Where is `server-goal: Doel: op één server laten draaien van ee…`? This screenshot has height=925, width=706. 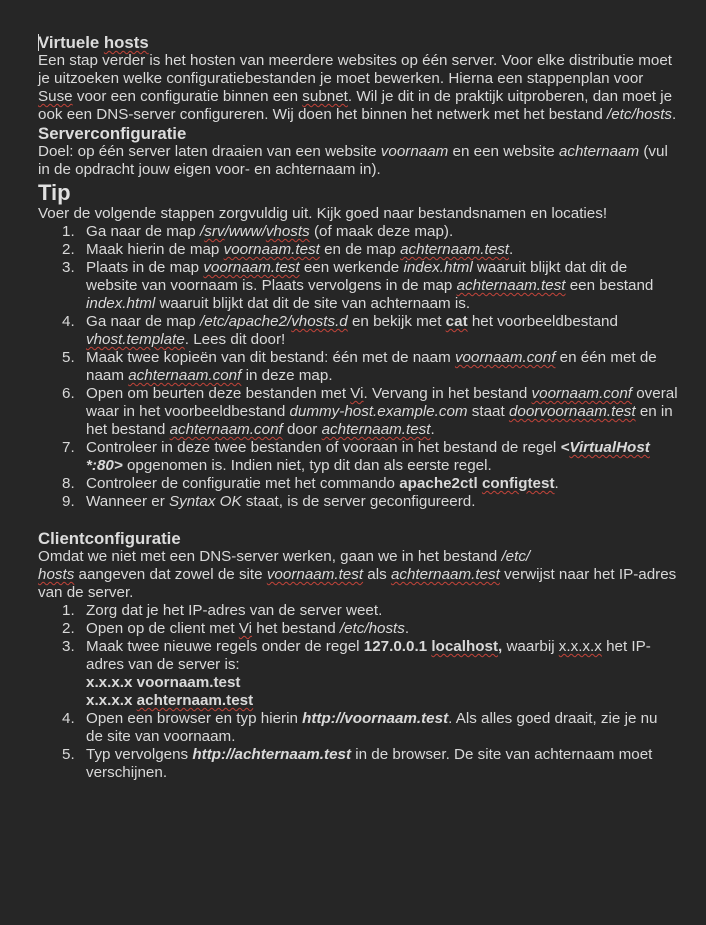 server-goal: Doel: op één server laten draaien van ee… is located at coordinates (353, 160).